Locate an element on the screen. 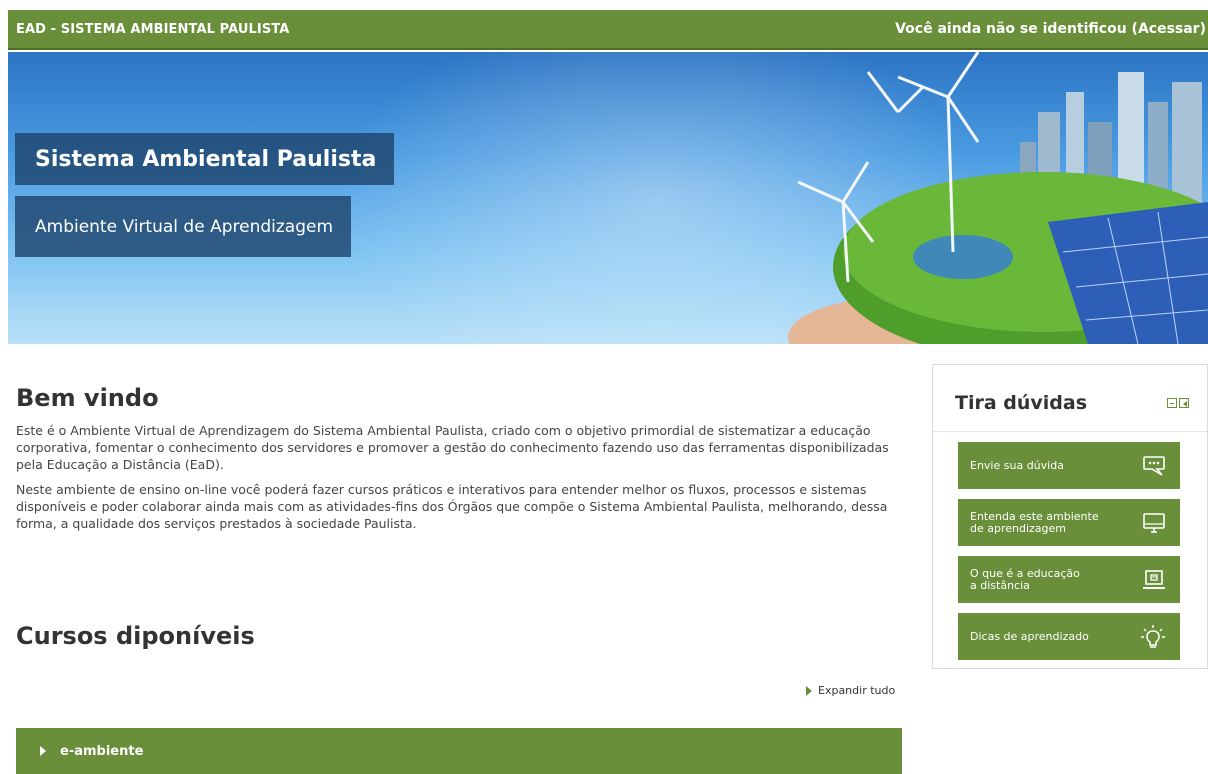 The height and width of the screenshot is (774, 1208). lightbulb-icon is located at coordinates (1153, 636).